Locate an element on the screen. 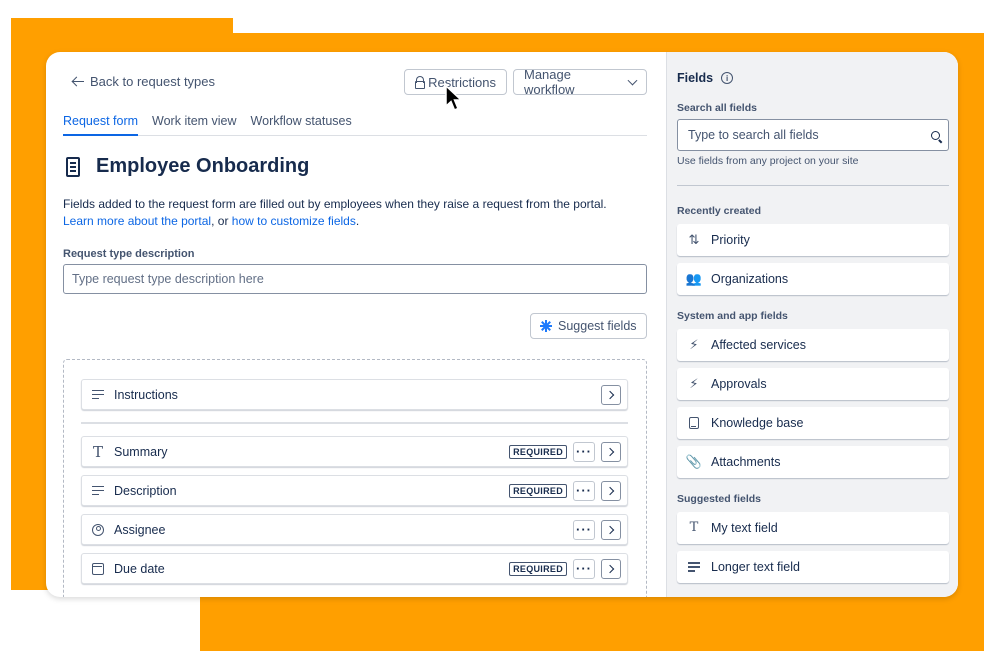  field-name: Summary is located at coordinates (141, 451).